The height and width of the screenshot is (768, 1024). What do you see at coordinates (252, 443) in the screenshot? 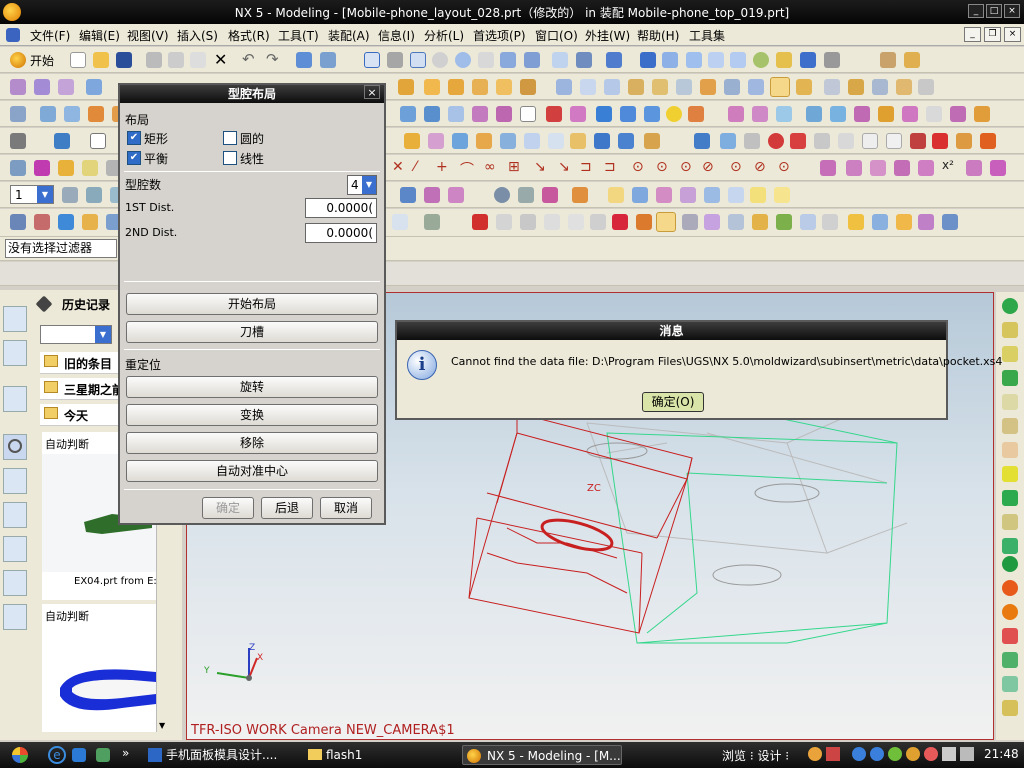
I see `remove-button: 移除` at bounding box center [252, 443].